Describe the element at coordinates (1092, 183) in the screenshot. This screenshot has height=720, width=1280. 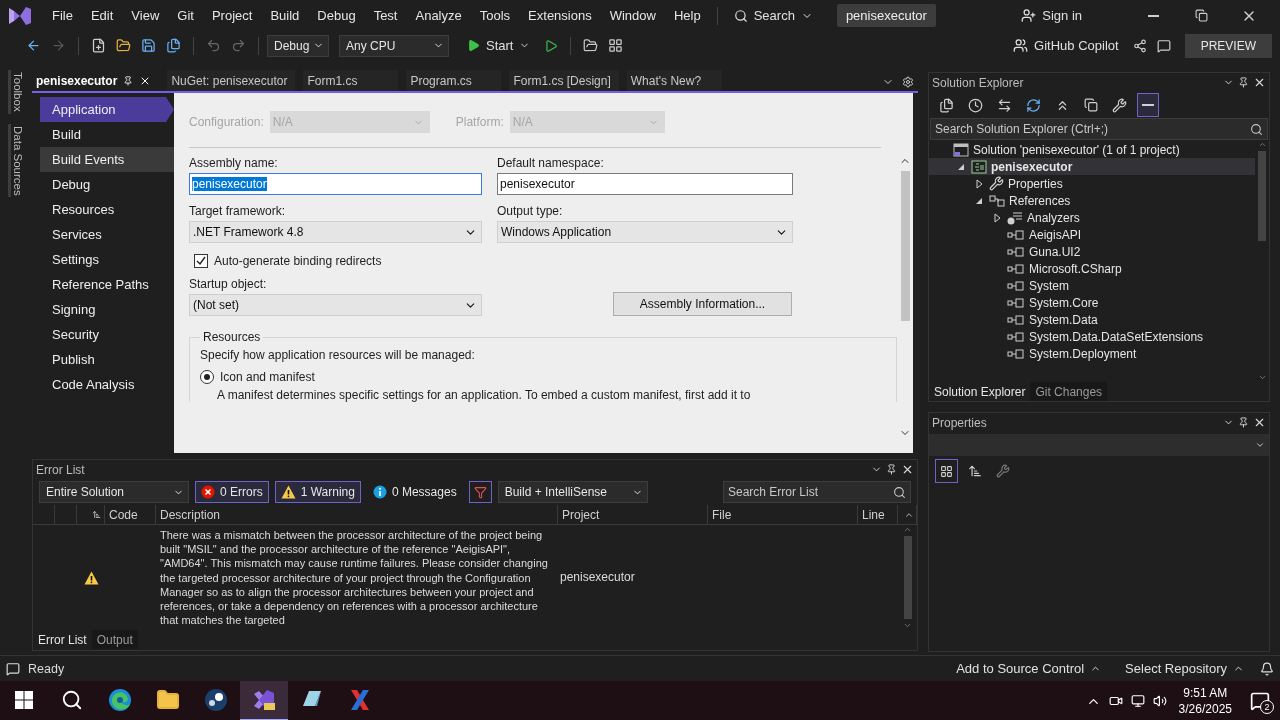
I see `tree-item: Properties` at that location.